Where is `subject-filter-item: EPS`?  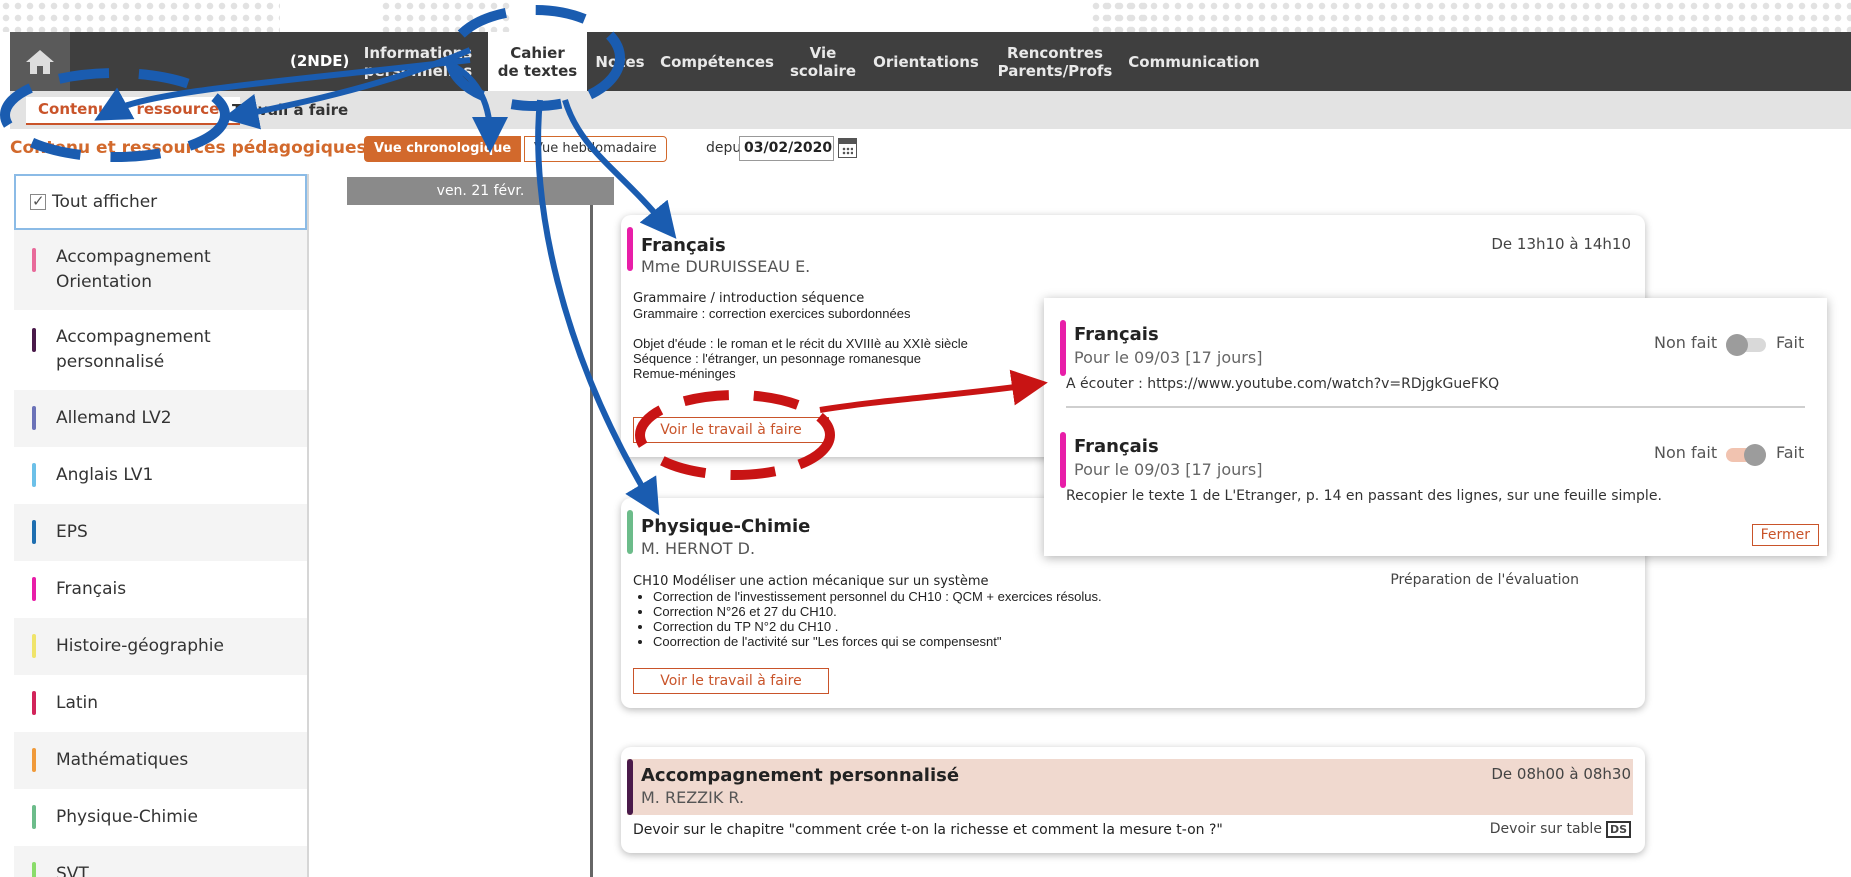 subject-filter-item: EPS is located at coordinates (160, 532).